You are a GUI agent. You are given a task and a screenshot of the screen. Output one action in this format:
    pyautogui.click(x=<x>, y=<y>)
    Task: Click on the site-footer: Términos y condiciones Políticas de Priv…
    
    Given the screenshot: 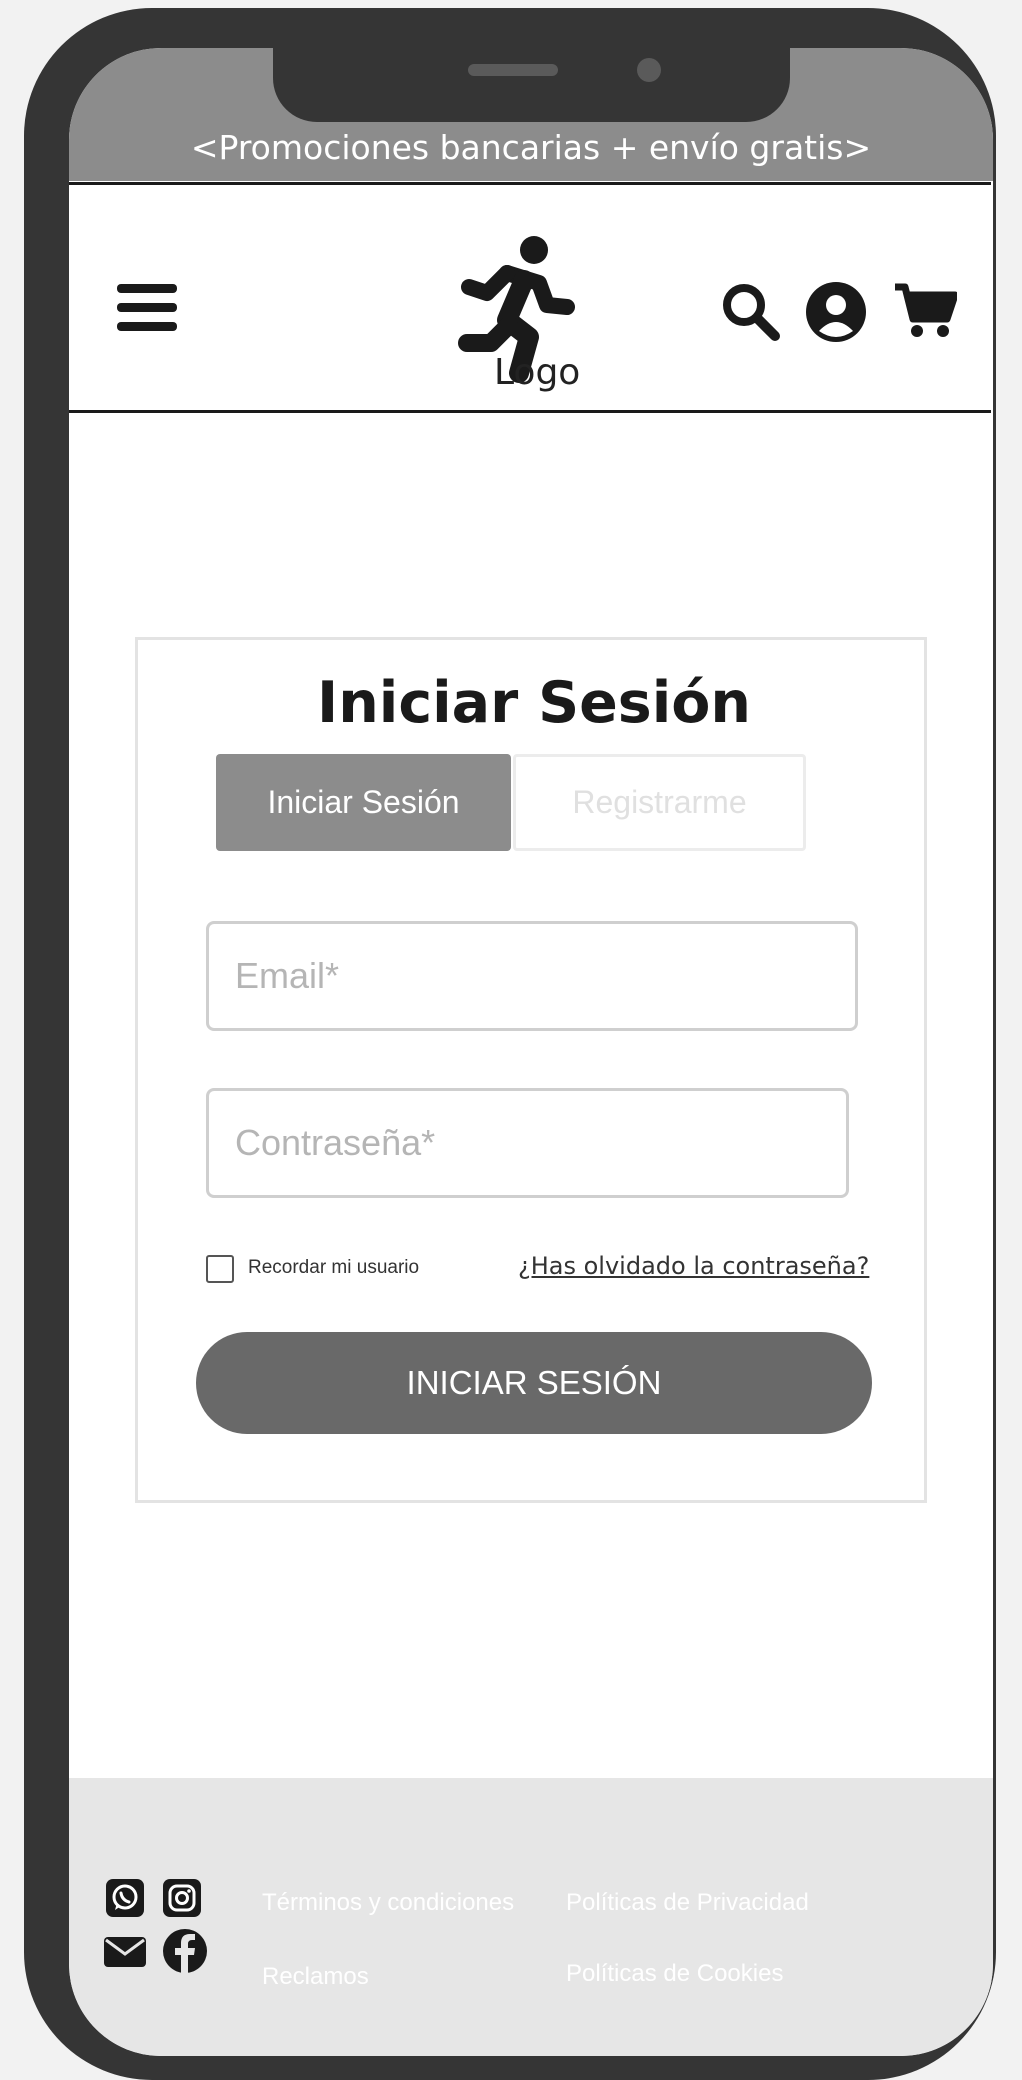 What is the action you would take?
    pyautogui.click(x=531, y=1917)
    